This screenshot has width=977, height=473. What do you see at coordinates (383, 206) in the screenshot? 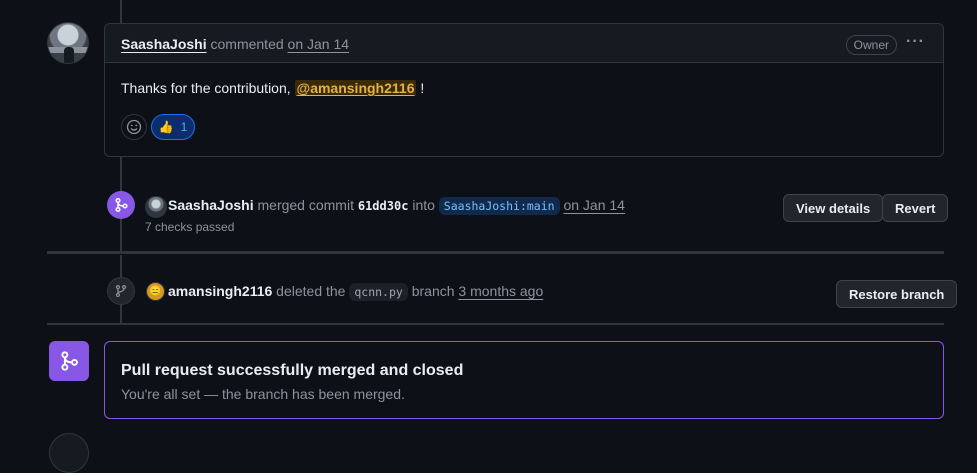
I see `commit-sha: 61dd30c` at bounding box center [383, 206].